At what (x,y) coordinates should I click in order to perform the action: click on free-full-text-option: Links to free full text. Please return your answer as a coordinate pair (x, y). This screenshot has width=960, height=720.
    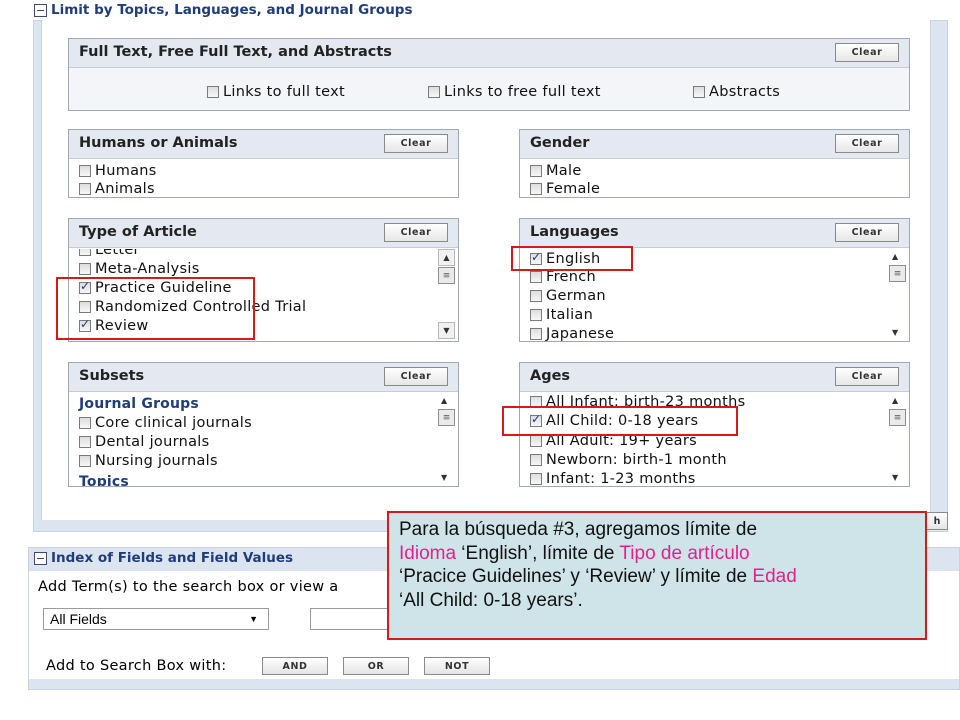
    Looking at the image, I should click on (514, 92).